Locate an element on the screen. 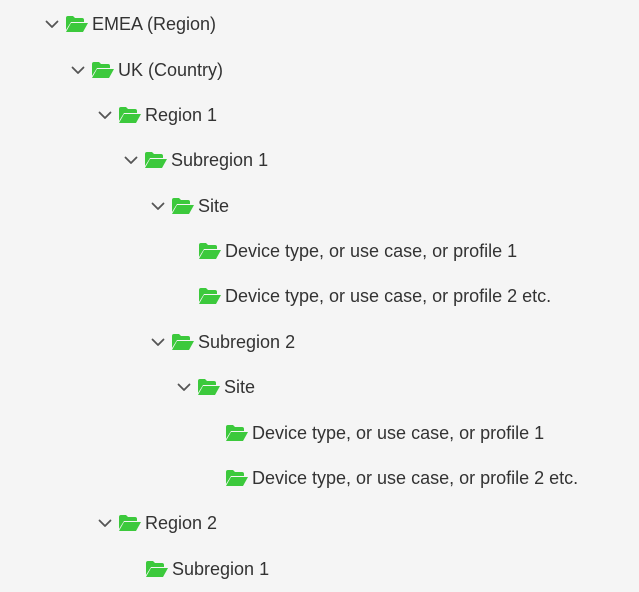 The image size is (639, 592). tree-node-uk-country: UK (Country) is located at coordinates (146, 70).